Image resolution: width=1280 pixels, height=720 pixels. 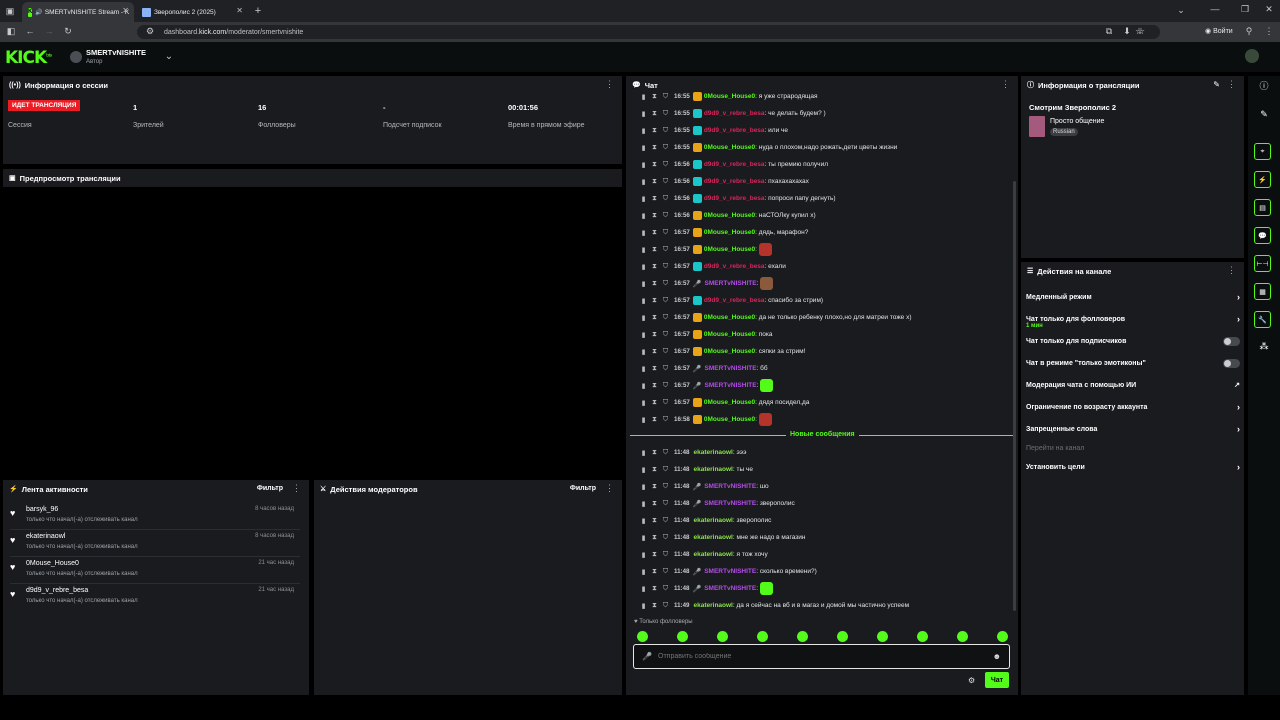 I want to click on channel-action-item: Медленный режим ›, so click(x=1133, y=297).